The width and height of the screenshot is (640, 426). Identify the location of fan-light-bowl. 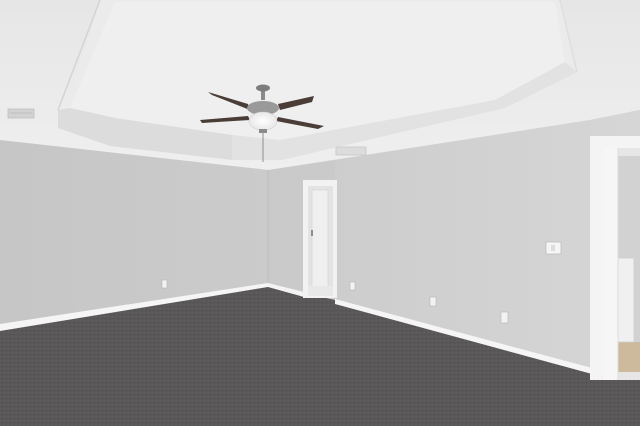
(263, 121).